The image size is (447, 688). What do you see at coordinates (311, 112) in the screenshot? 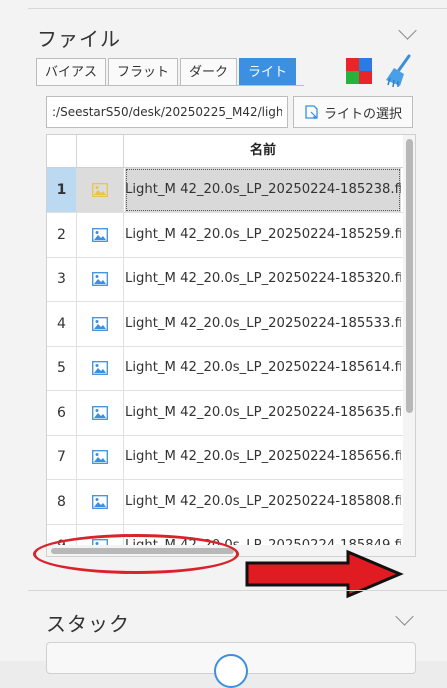
I see `select-folder-icon` at bounding box center [311, 112].